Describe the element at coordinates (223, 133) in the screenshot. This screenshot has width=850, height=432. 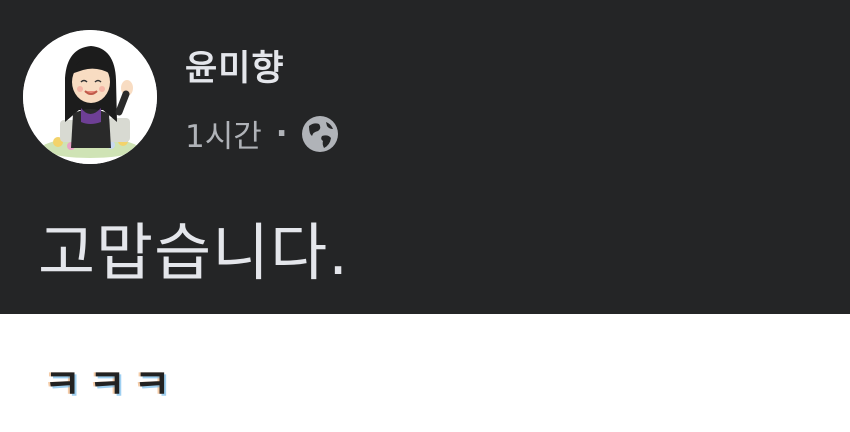
I see `post-timestamp: 1시간` at that location.